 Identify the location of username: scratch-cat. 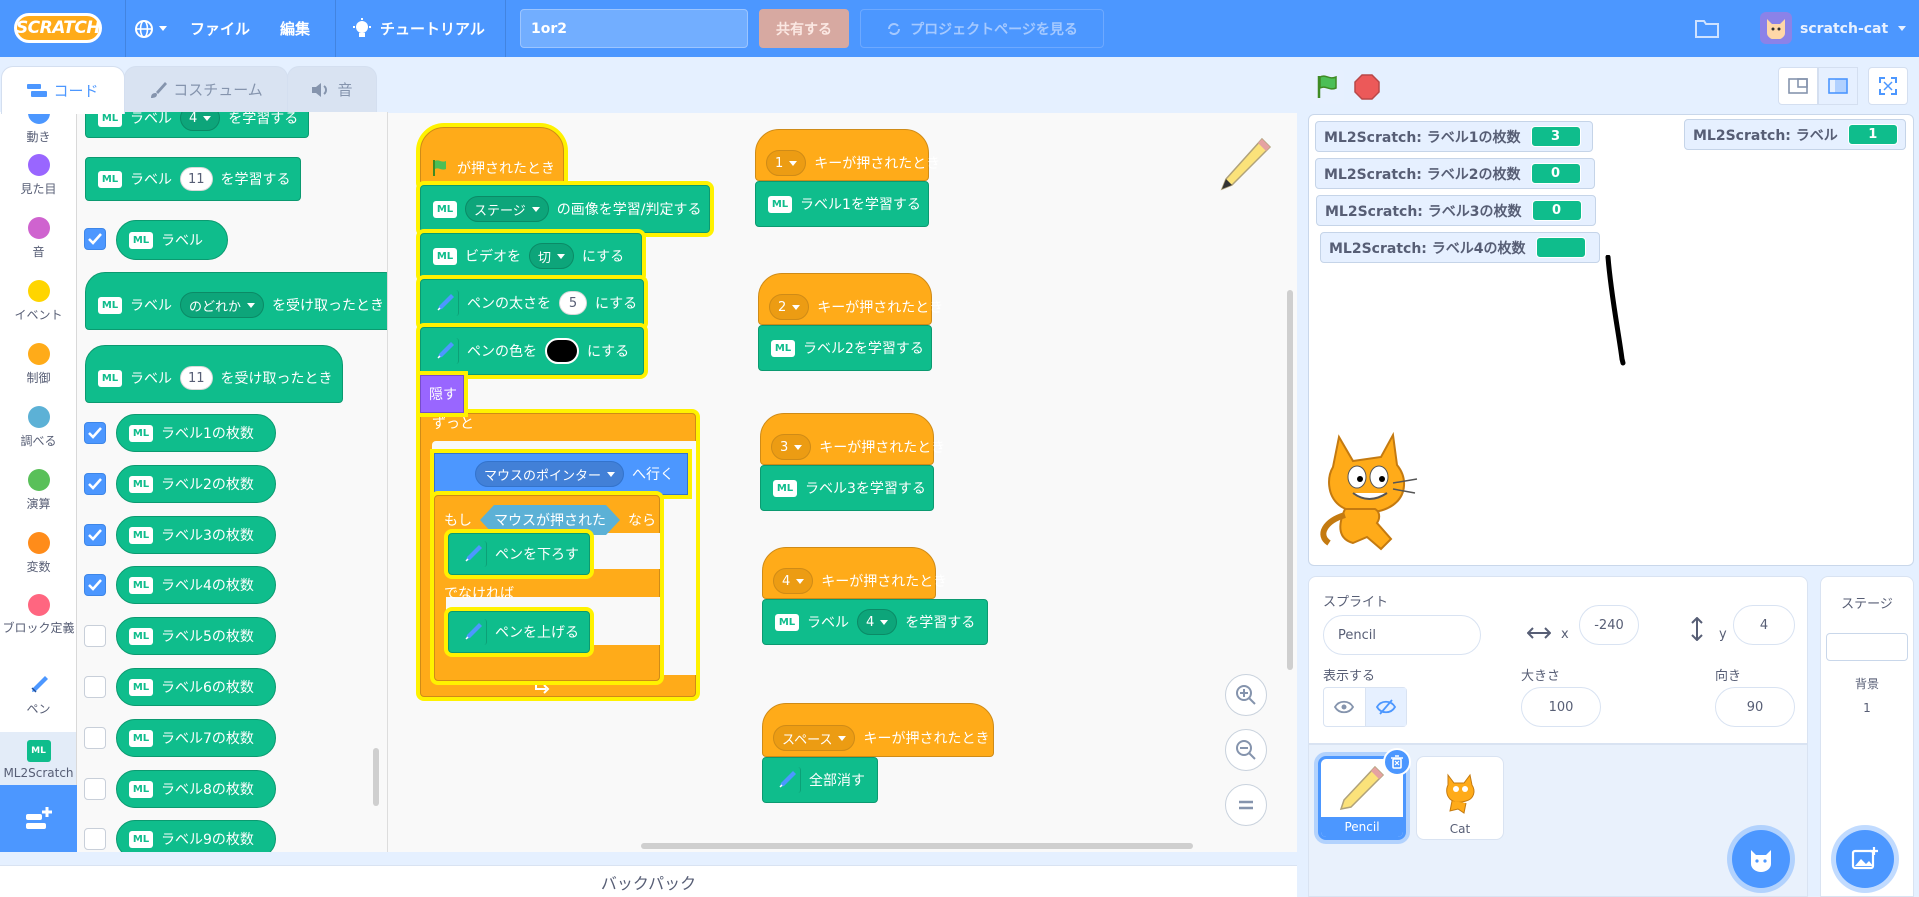
(1853, 28).